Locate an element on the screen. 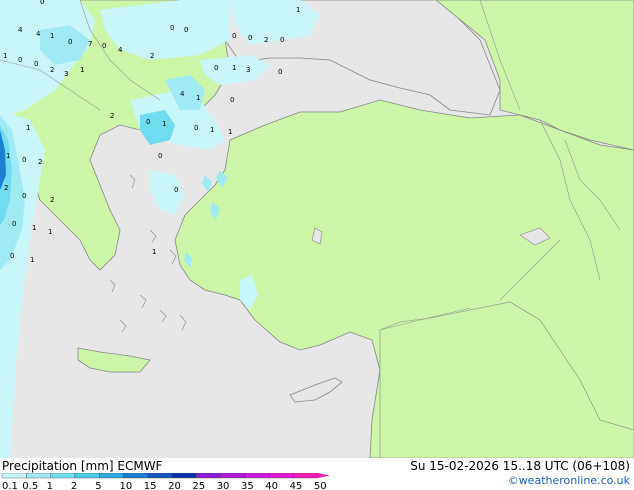  scale-tick-label: 45 is located at coordinates (296, 485).